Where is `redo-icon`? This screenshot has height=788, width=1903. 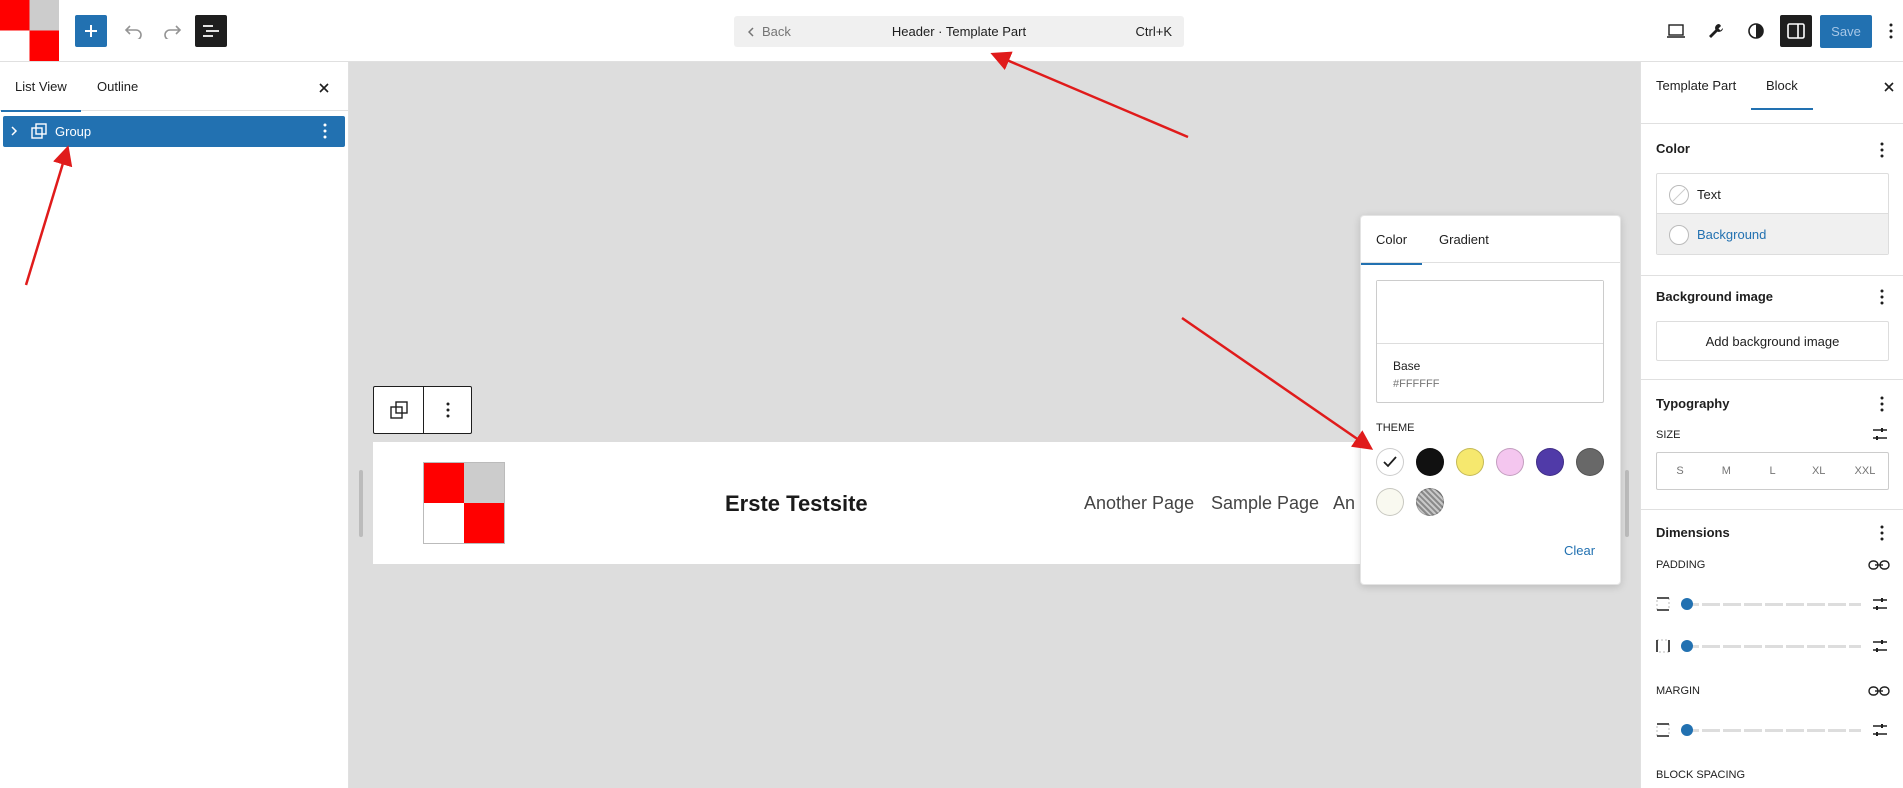
redo-icon is located at coordinates (173, 32).